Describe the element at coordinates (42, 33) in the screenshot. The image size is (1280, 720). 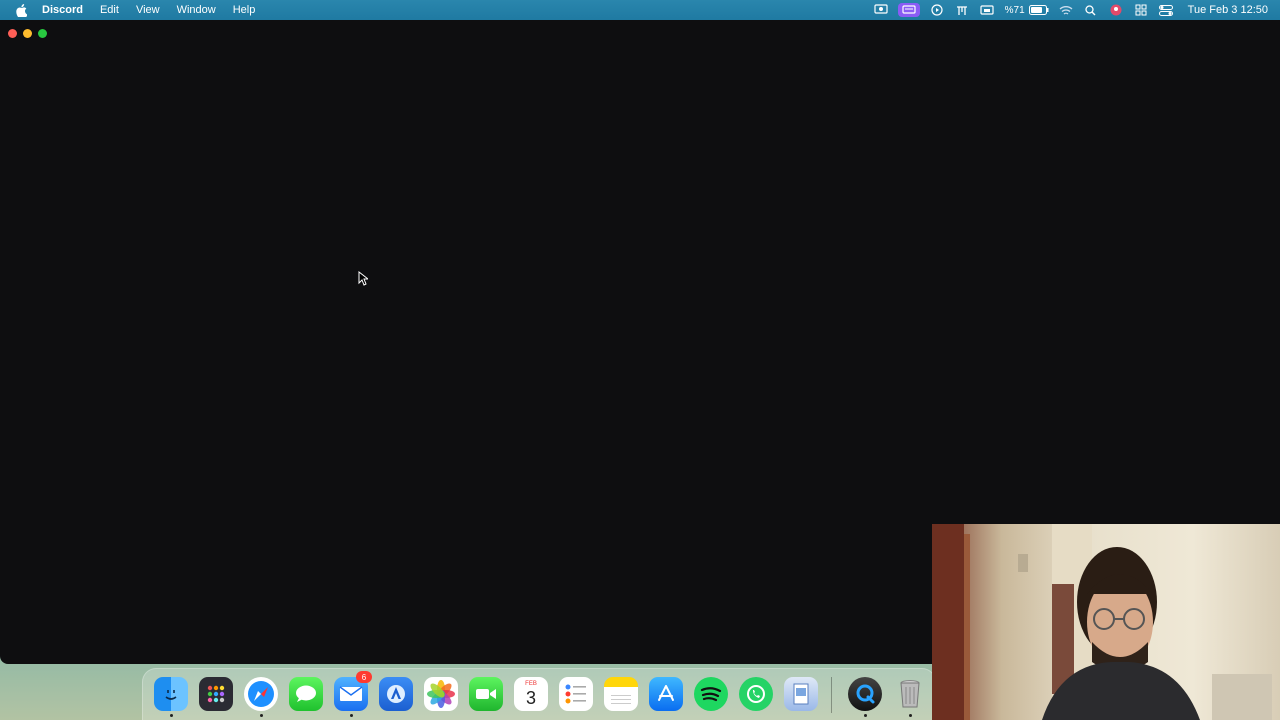
I see `zoom-window-button` at that location.